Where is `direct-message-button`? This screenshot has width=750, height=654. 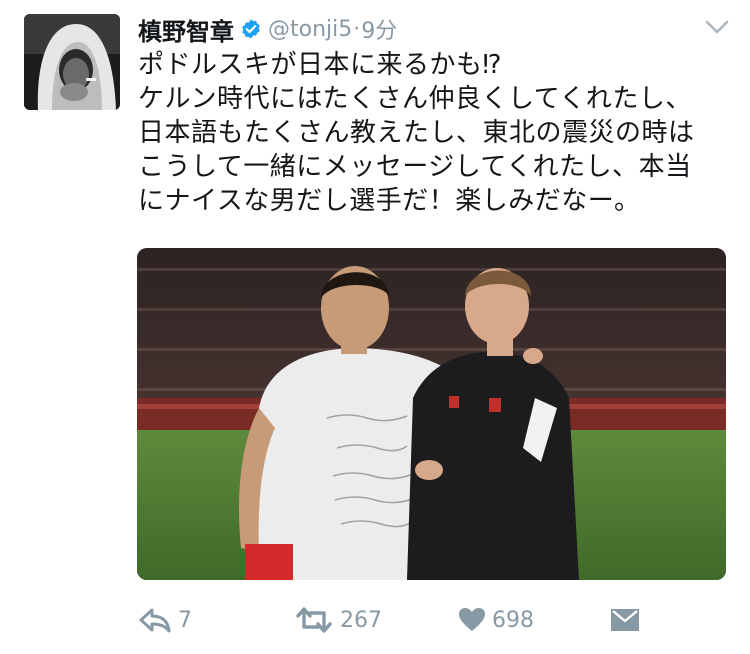 direct-message-button is located at coordinates (625, 620).